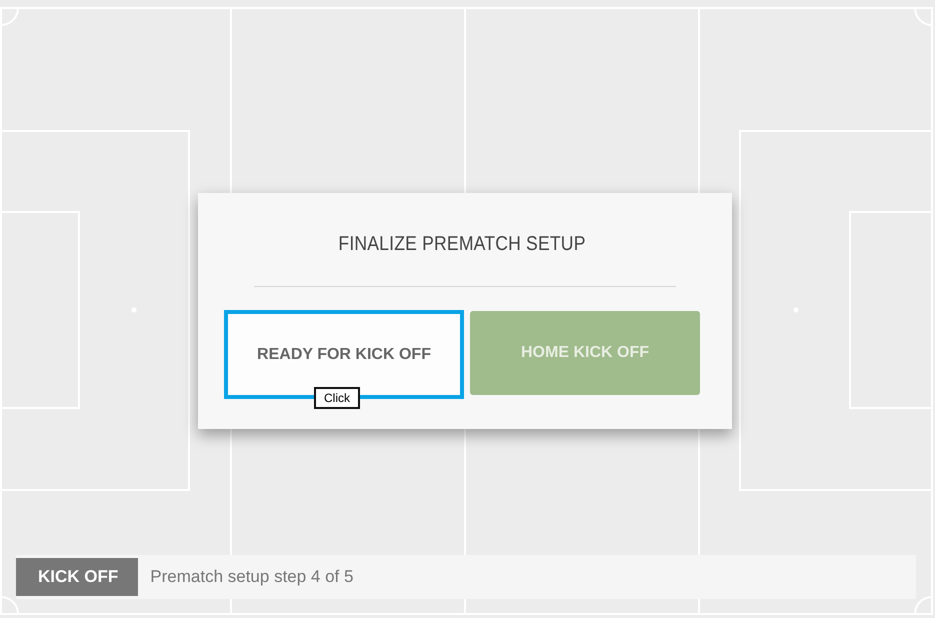 The width and height of the screenshot is (935, 618). I want to click on dialog-title: FINALIZE PREMATCH SETUP, so click(462, 244).